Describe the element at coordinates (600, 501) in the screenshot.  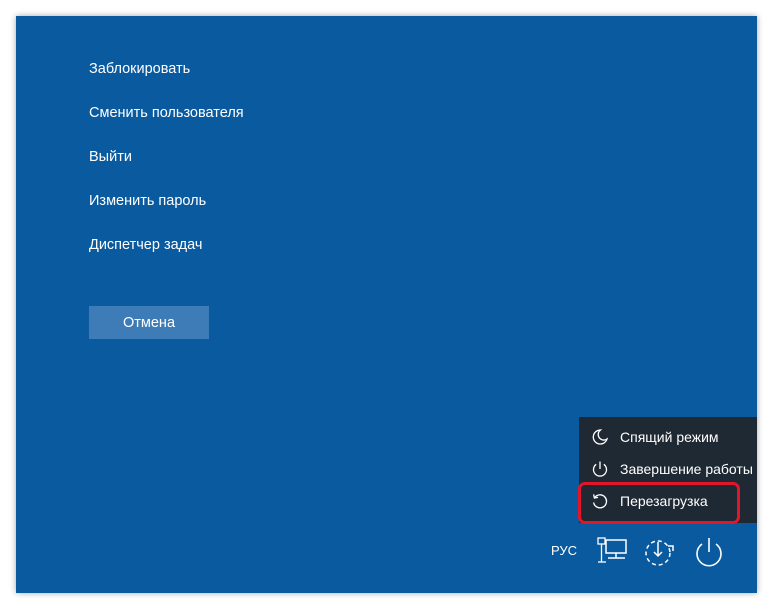
I see `restart-icon` at that location.